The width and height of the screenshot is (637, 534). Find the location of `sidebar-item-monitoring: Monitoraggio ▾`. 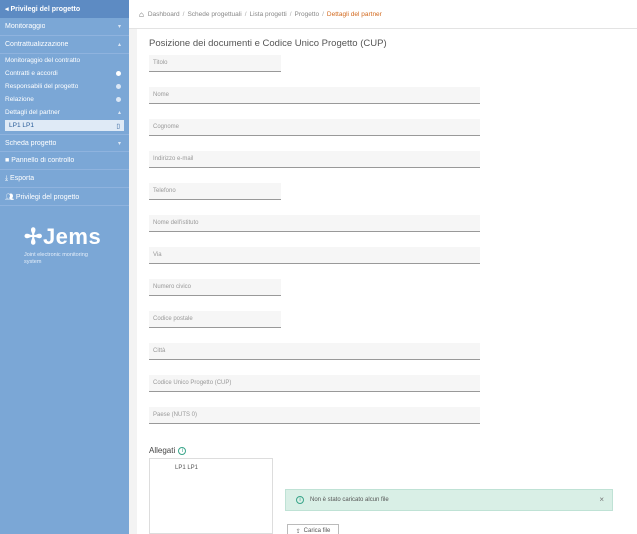

sidebar-item-monitoring: Monitoraggio ▾ is located at coordinates (64, 27).